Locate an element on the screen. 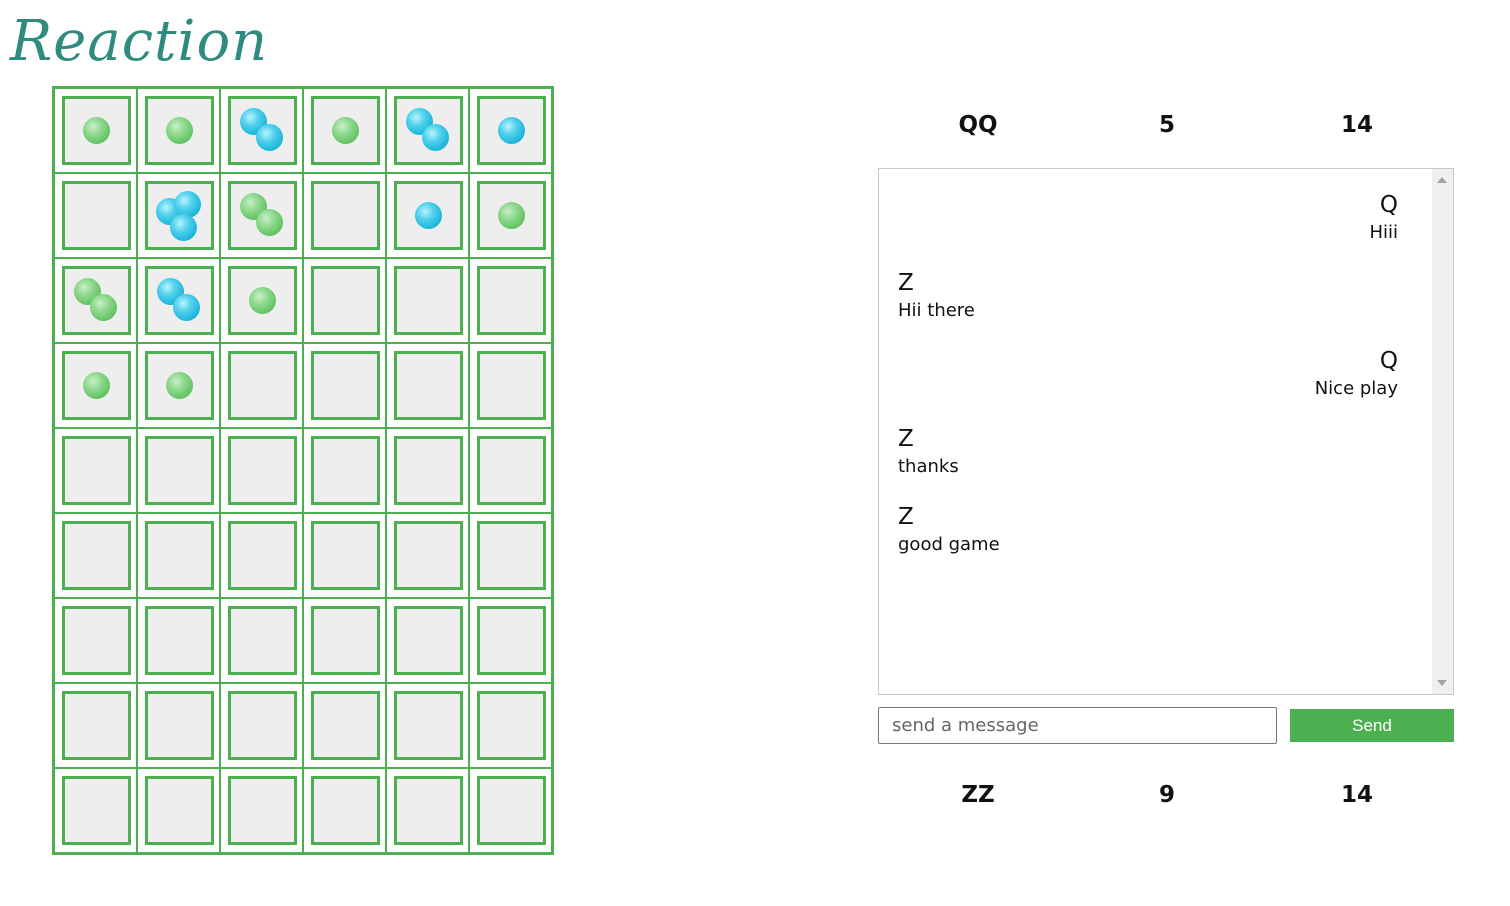  player-name: ZZ is located at coordinates (978, 795).